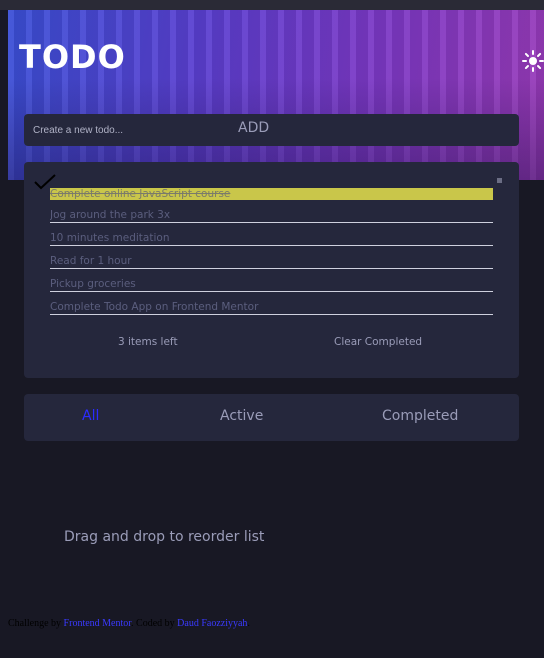  What do you see at coordinates (153, 623) in the screenshot?
I see `attribution-middle: . Coded by` at bounding box center [153, 623].